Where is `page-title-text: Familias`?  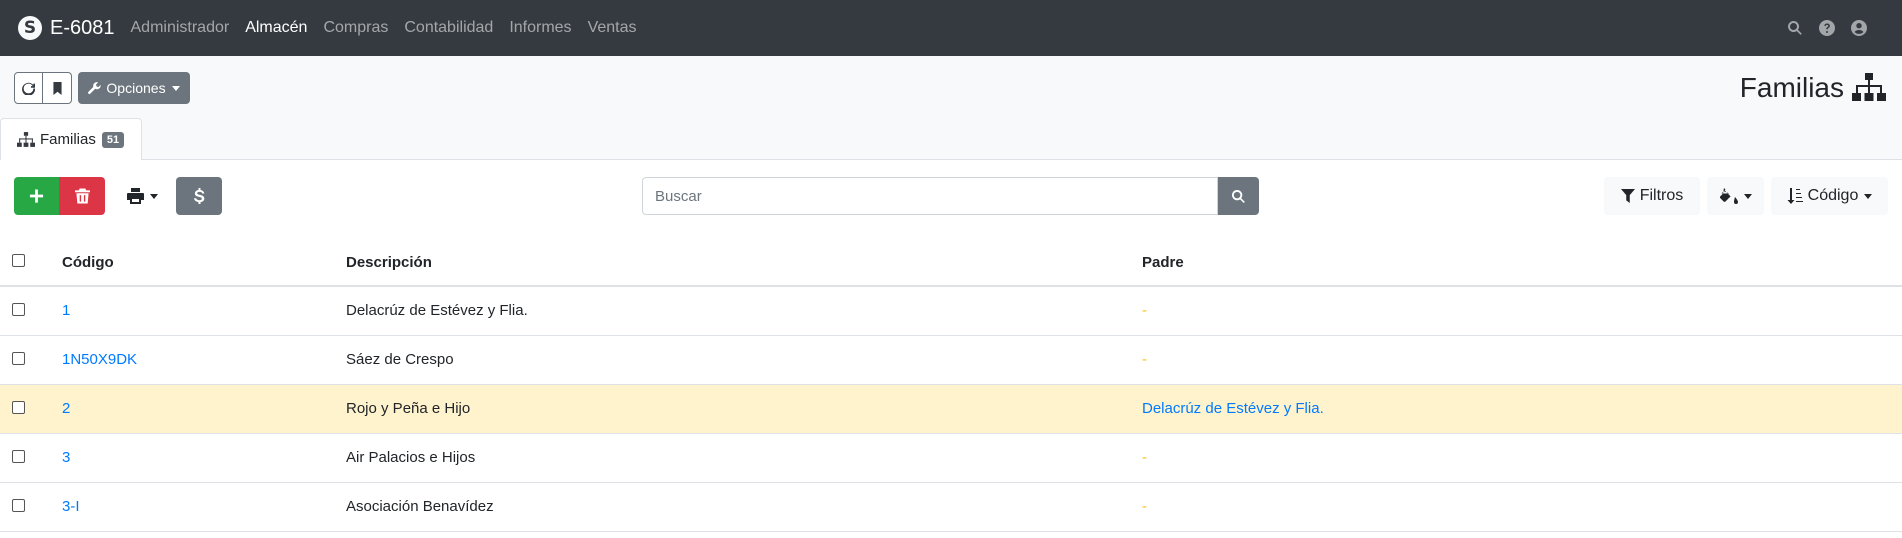 page-title-text: Familias is located at coordinates (1791, 87).